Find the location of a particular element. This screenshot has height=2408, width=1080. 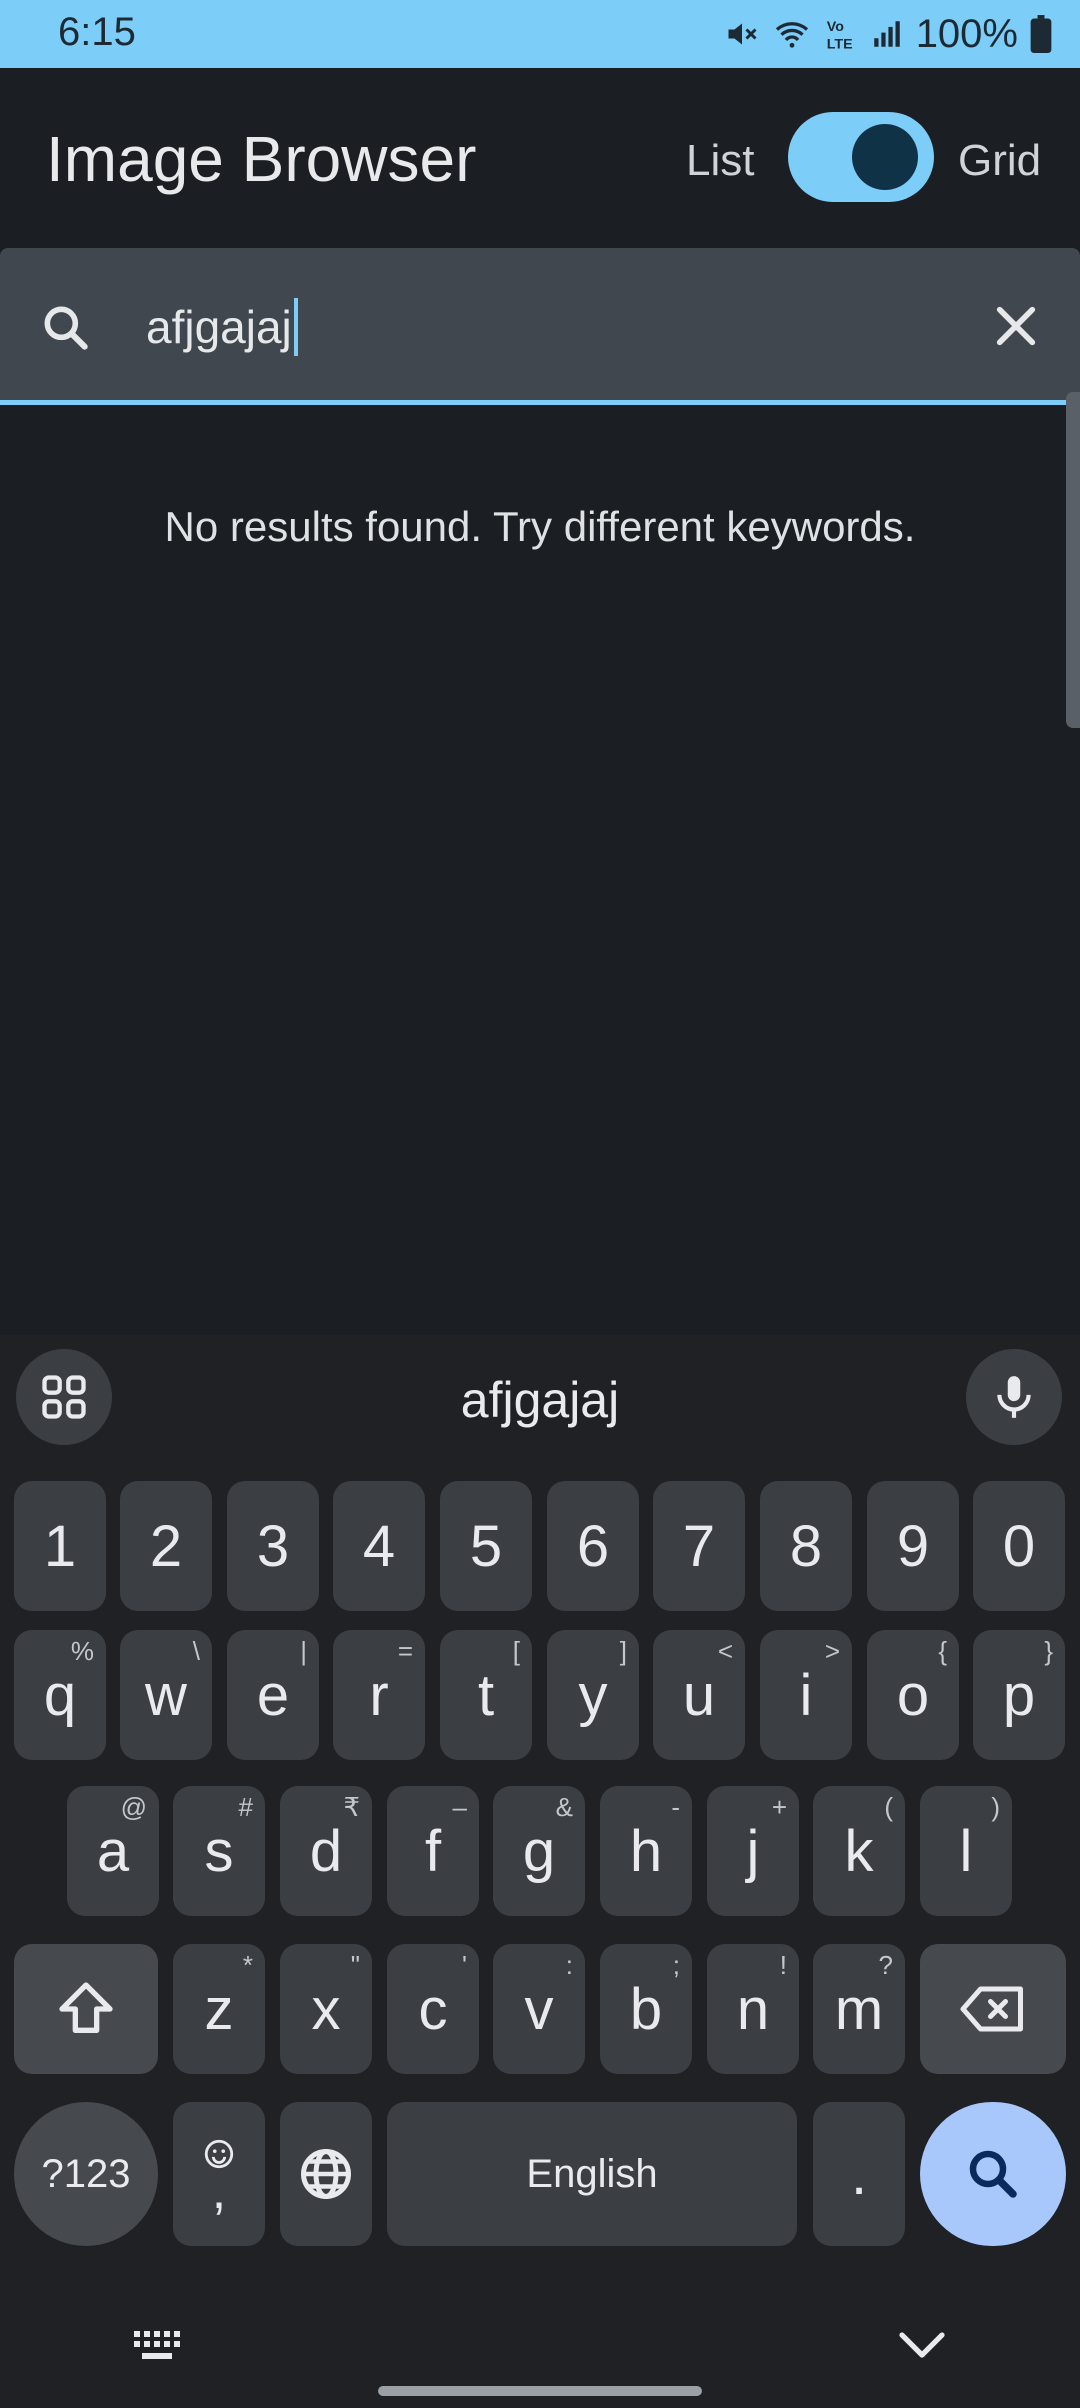

key-0: 0 is located at coordinates (1019, 1546).